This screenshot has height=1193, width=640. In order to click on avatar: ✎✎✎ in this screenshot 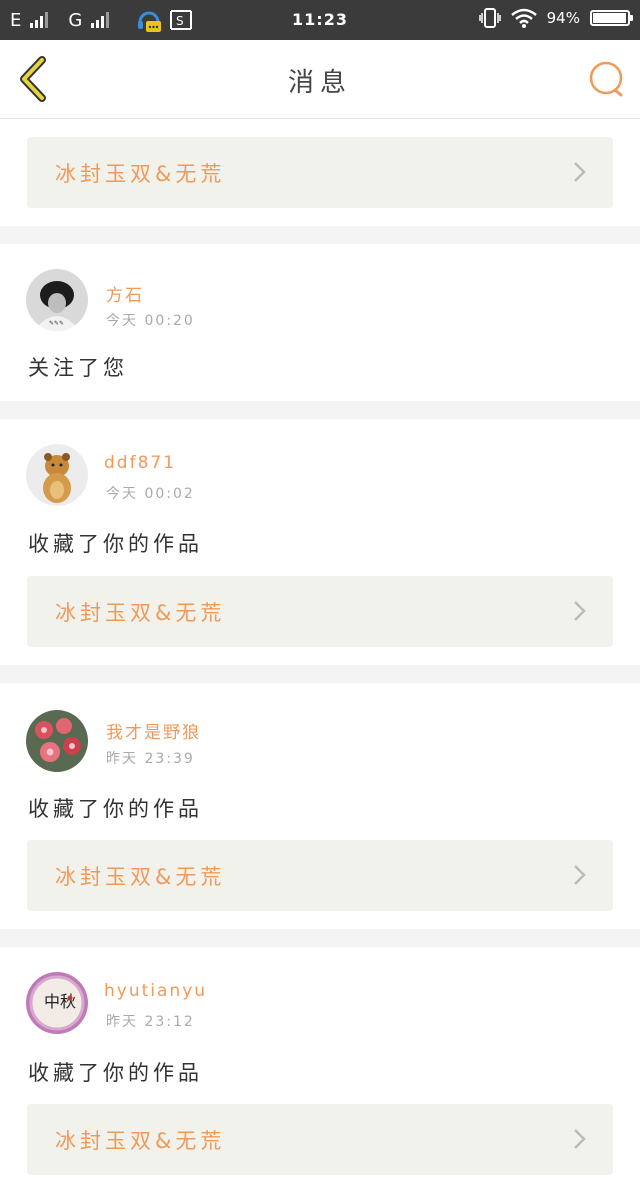, I will do `click(57, 300)`.